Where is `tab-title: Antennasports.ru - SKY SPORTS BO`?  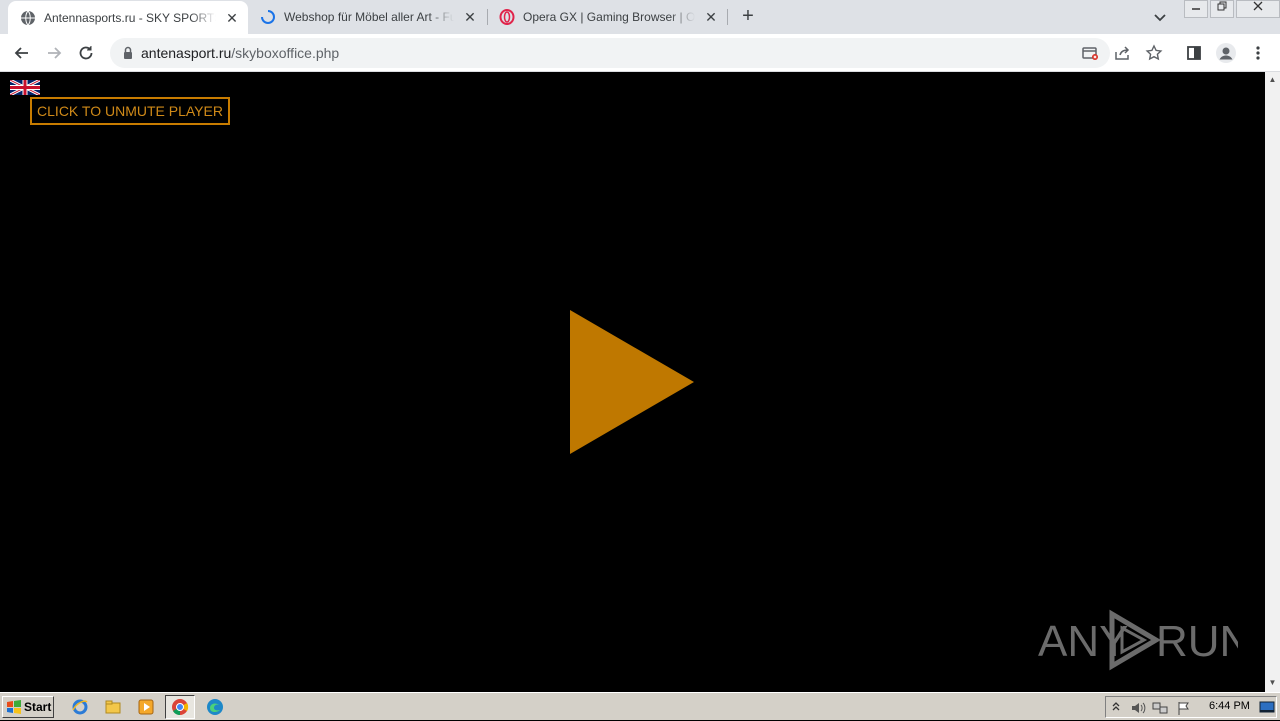
tab-title: Antennasports.ru - SKY SPORTS BO is located at coordinates (130, 17).